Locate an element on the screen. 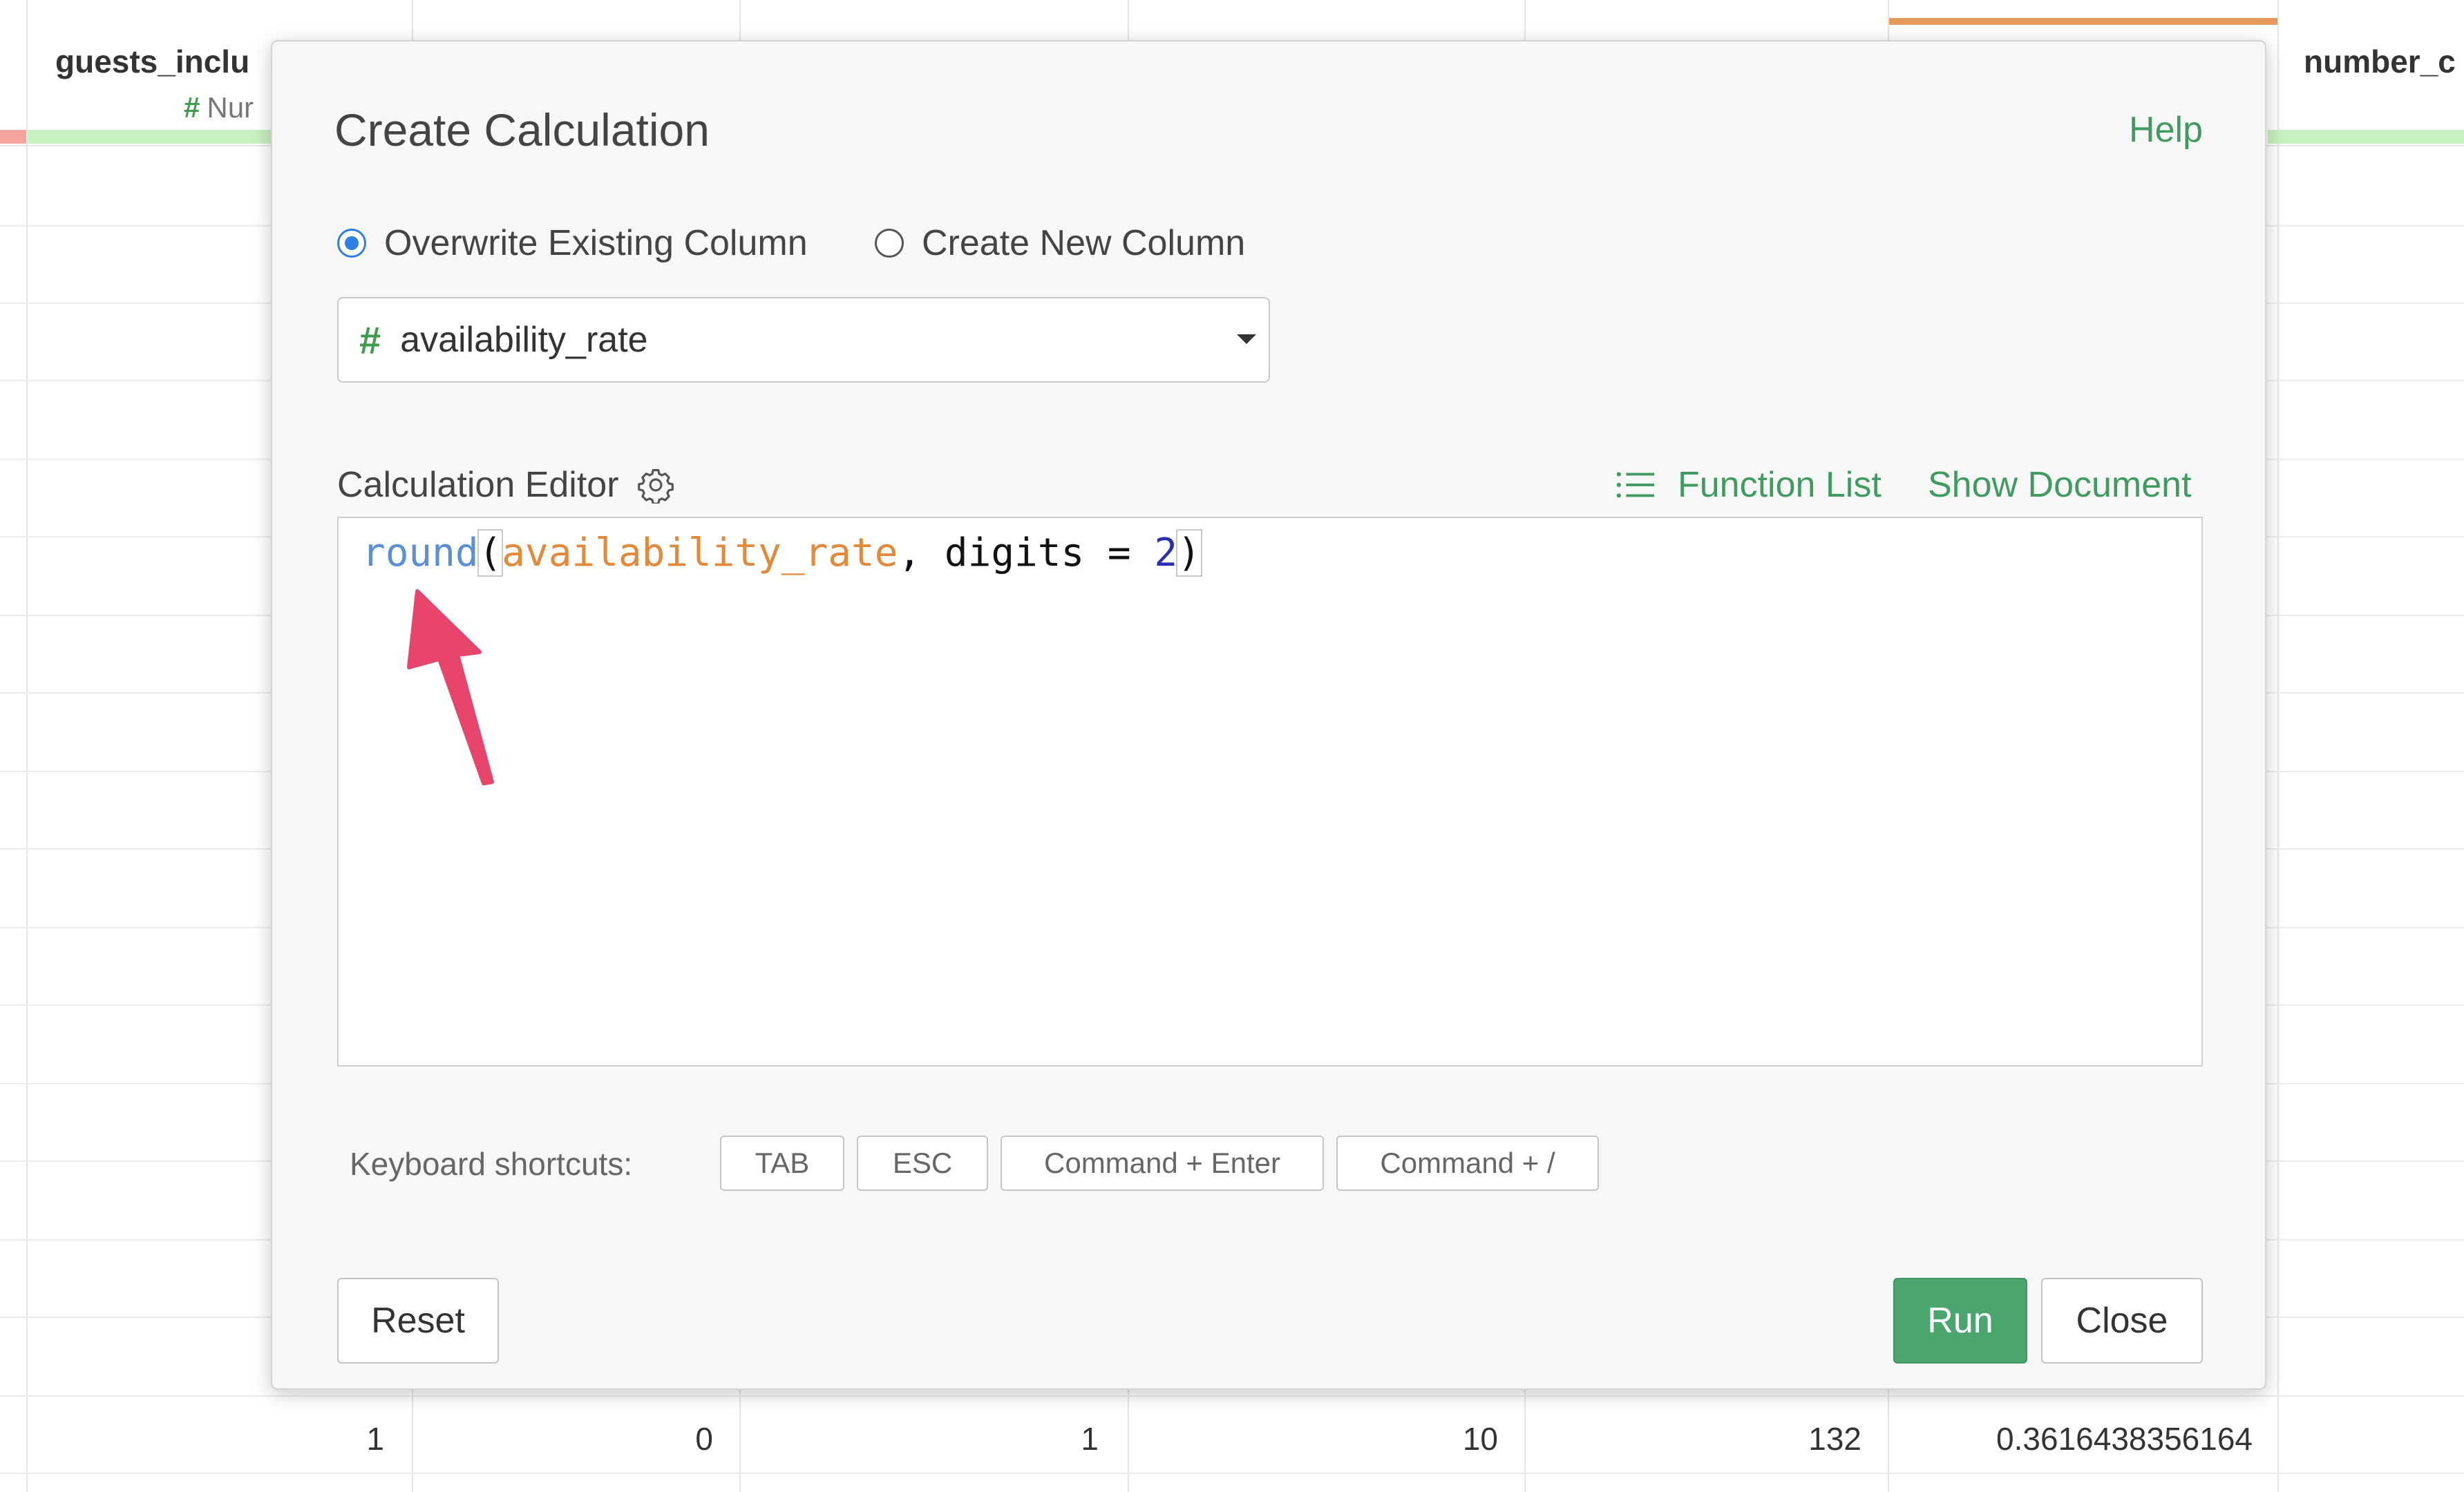 This screenshot has height=1492, width=2464. radio-overwrite-existing: Overwrite Existing Column is located at coordinates (572, 243).